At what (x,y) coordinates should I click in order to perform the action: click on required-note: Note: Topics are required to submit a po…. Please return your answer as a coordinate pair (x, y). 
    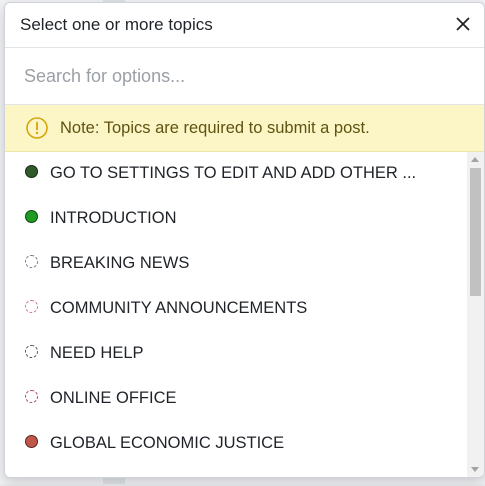
    Looking at the image, I should click on (244, 128).